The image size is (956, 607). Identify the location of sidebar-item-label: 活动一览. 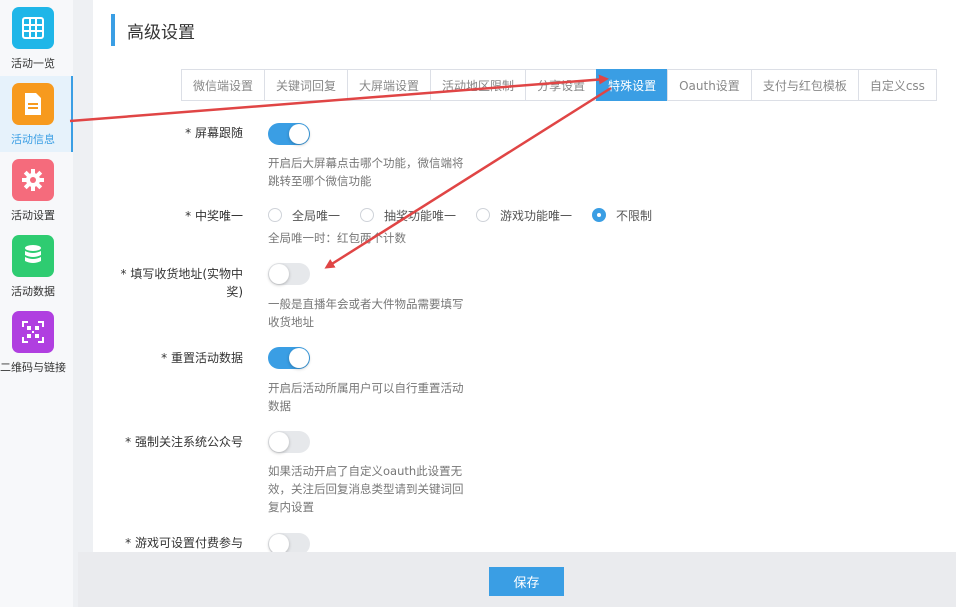
(33, 63).